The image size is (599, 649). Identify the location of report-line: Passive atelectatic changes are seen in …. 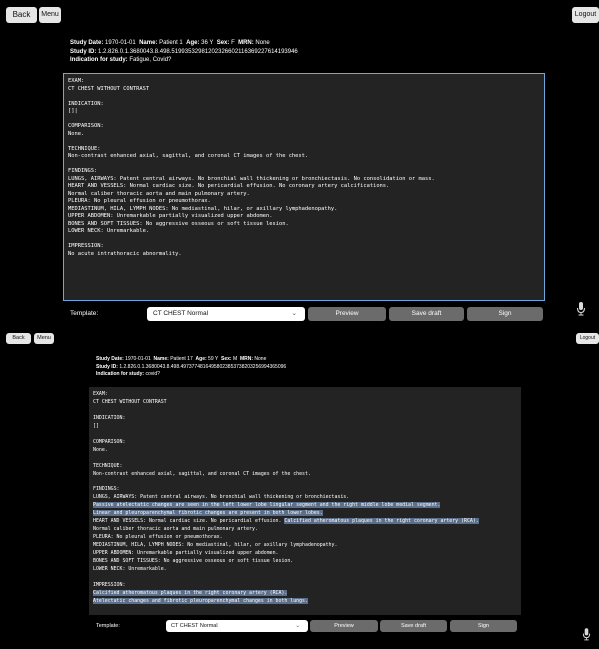
(305, 506).